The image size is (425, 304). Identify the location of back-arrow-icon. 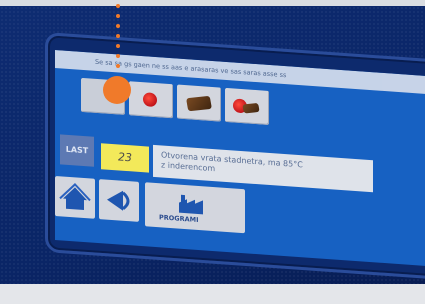
(118, 200).